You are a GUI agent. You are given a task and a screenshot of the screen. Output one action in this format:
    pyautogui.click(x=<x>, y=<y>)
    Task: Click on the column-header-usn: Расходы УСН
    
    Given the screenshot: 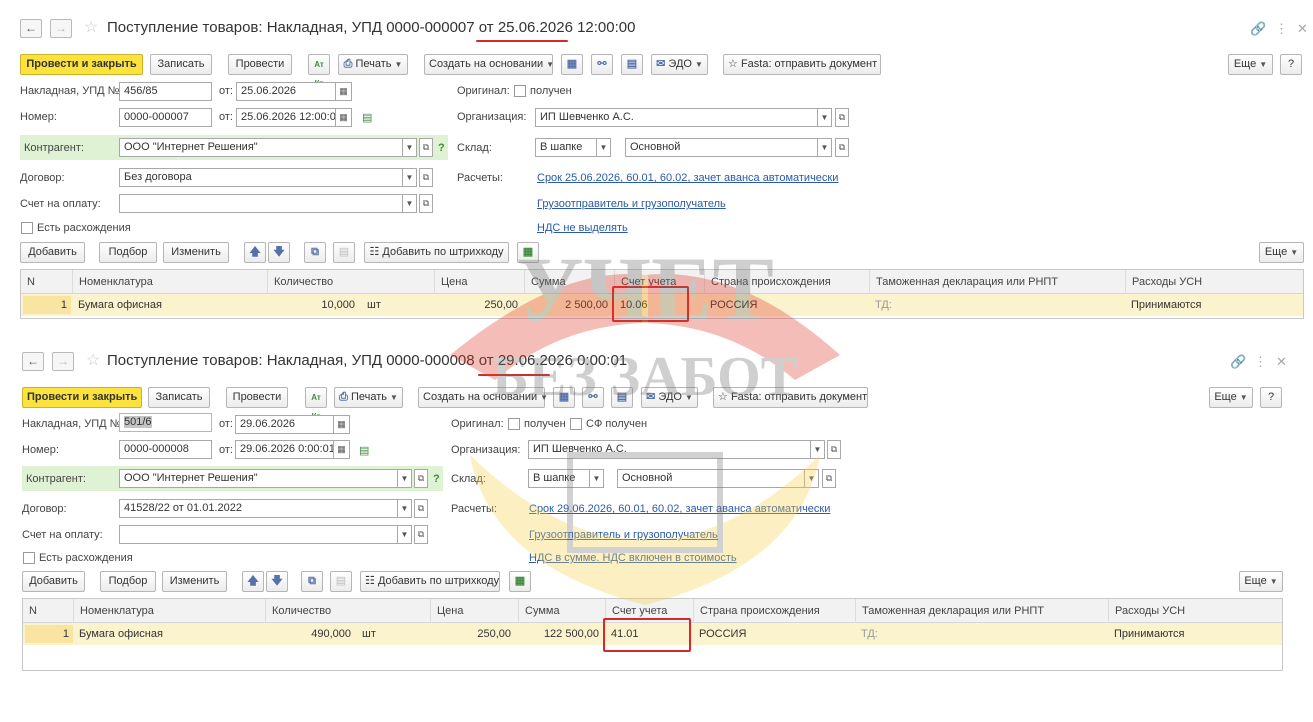 What is the action you would take?
    pyautogui.click(x=1195, y=611)
    